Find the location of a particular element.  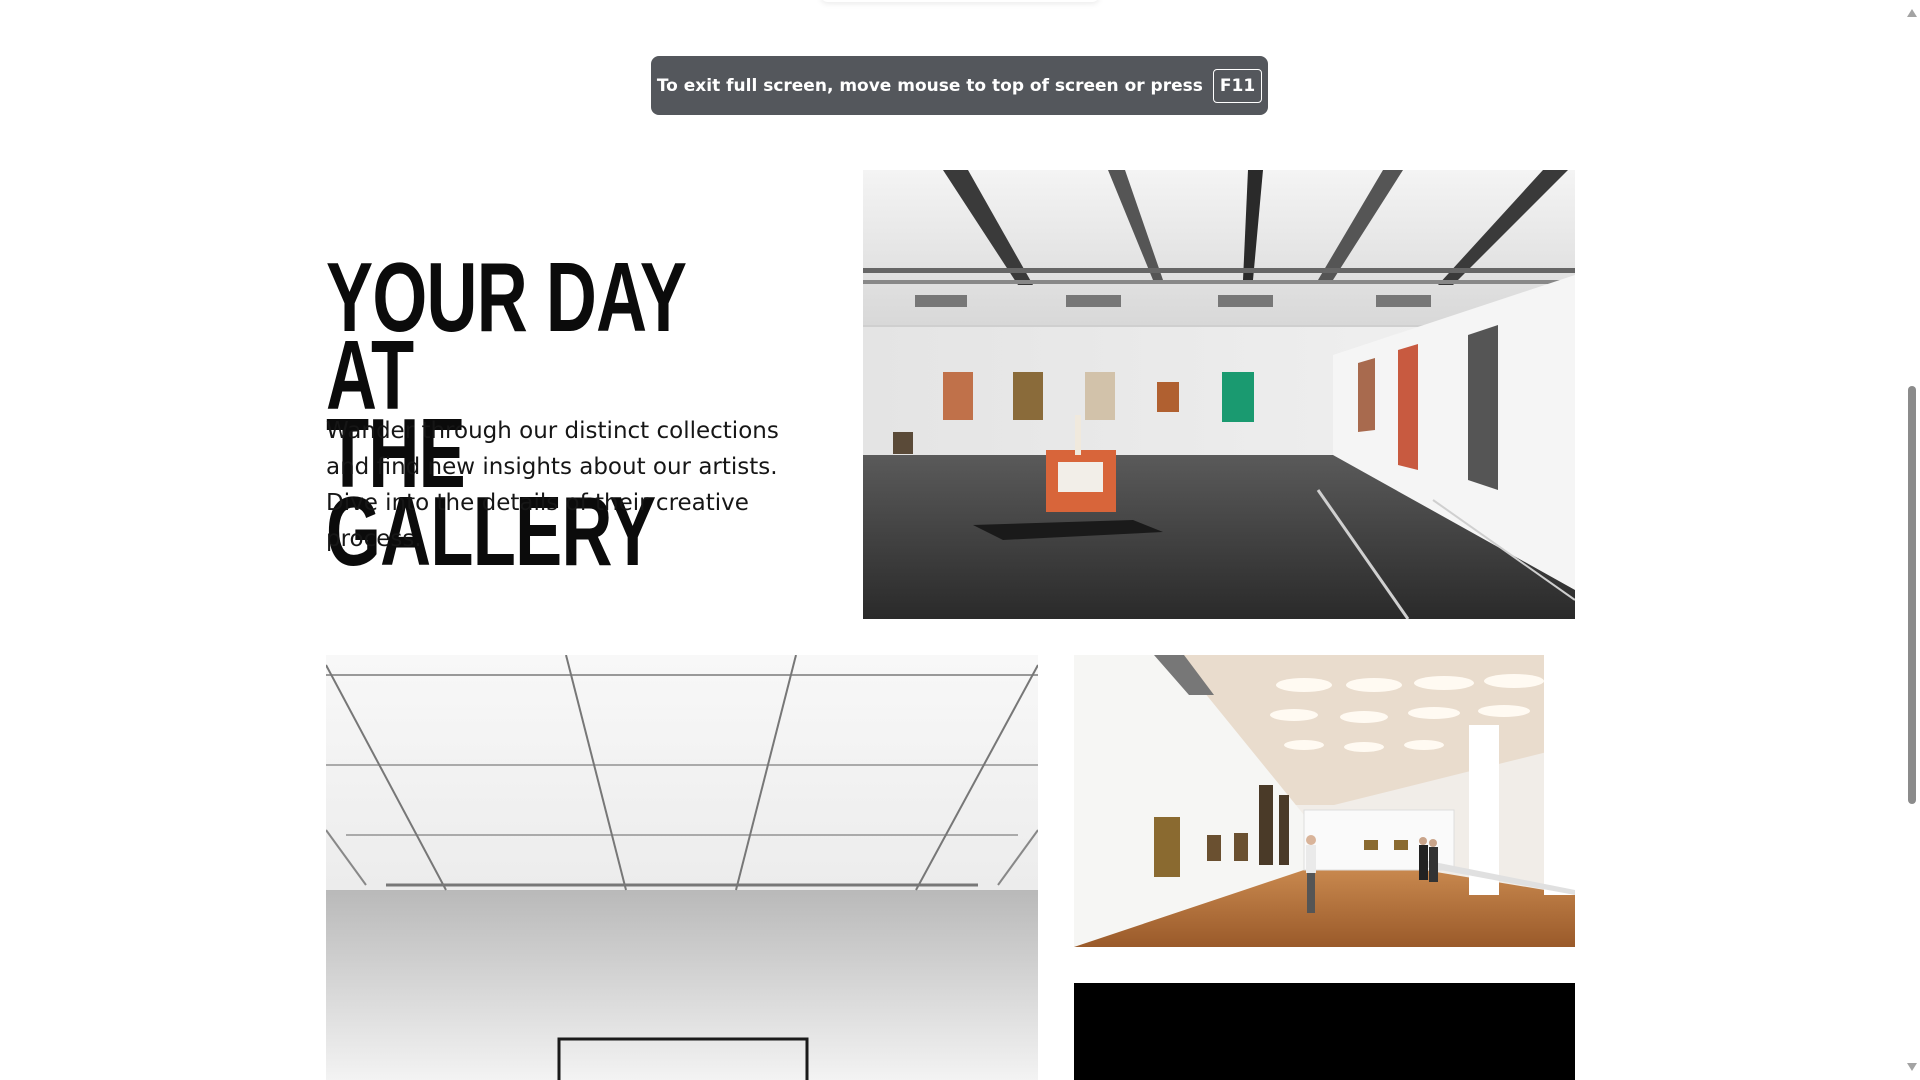

f11-key-badge: F11 is located at coordinates (1237, 85).